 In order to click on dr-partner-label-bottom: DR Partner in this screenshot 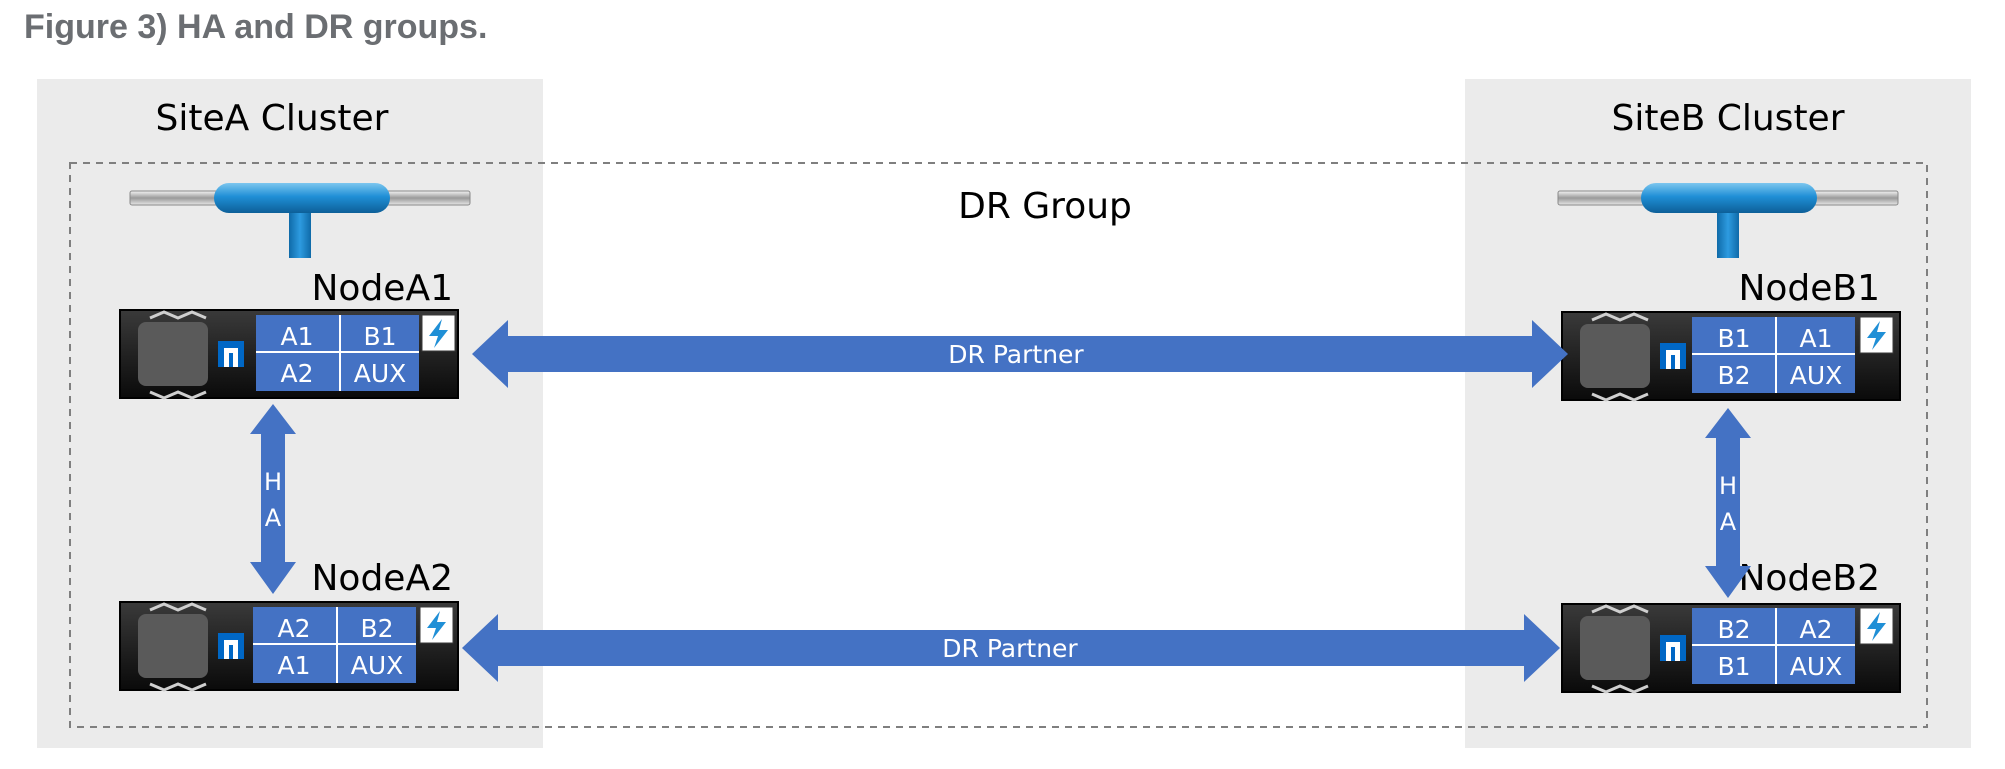, I will do `click(1010, 648)`.